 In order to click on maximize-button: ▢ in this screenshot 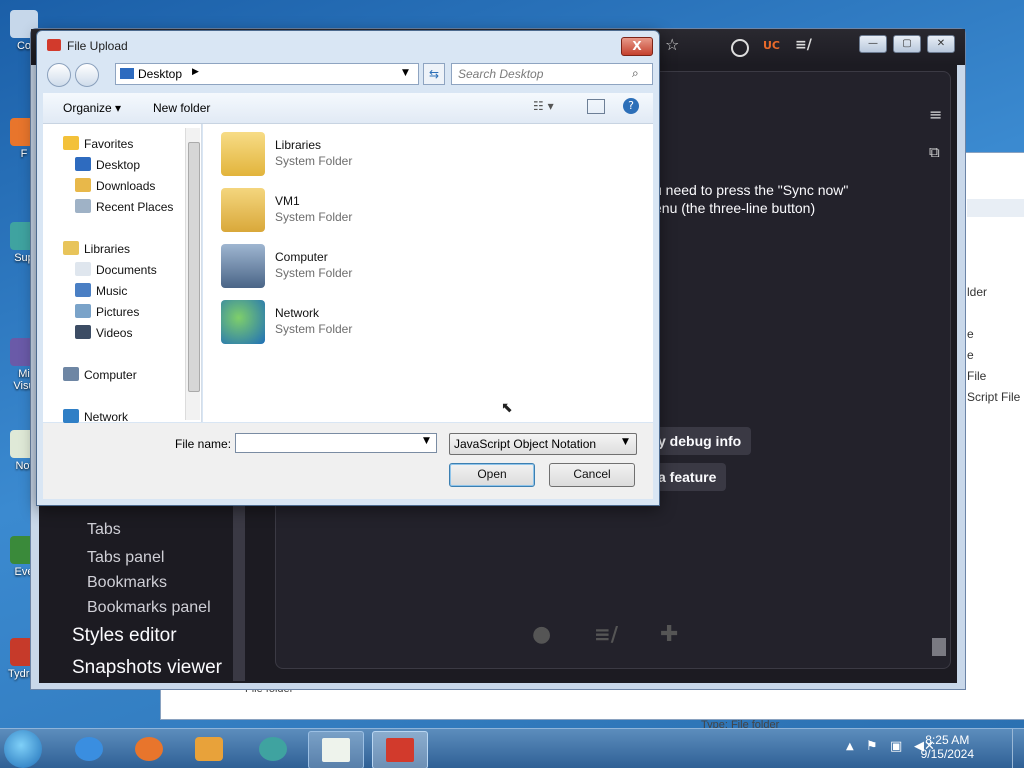, I will do `click(907, 44)`.